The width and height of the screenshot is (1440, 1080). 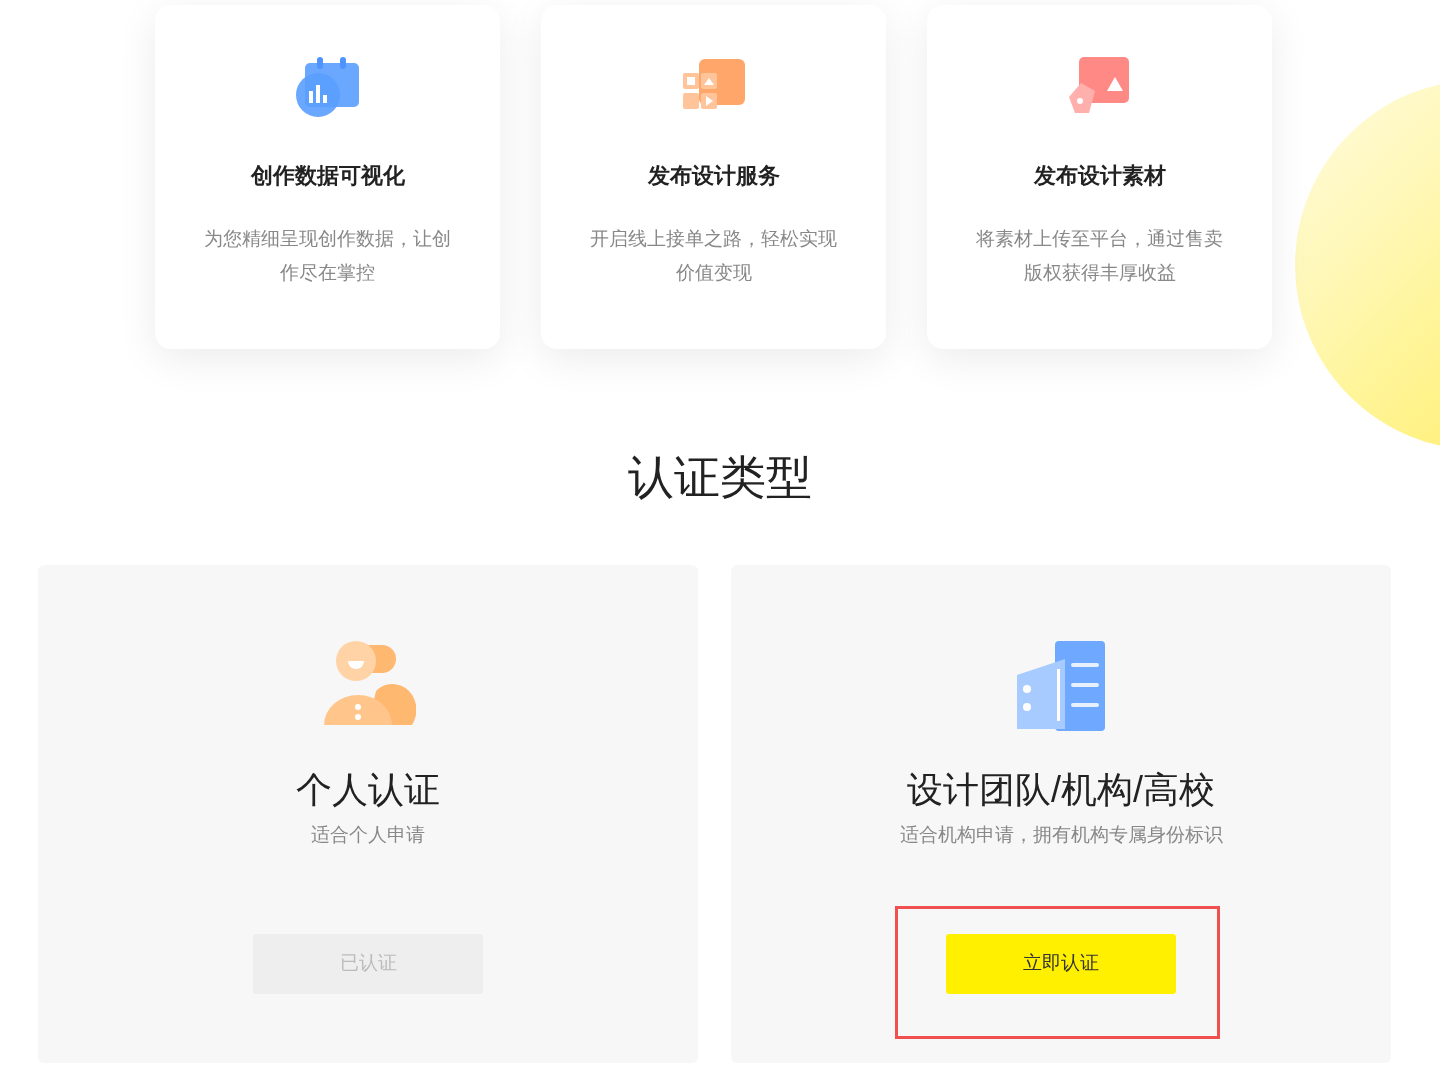 I want to click on certification-subtitle: 适合机构申请，拥有机构专属身份标识, so click(x=1061, y=835).